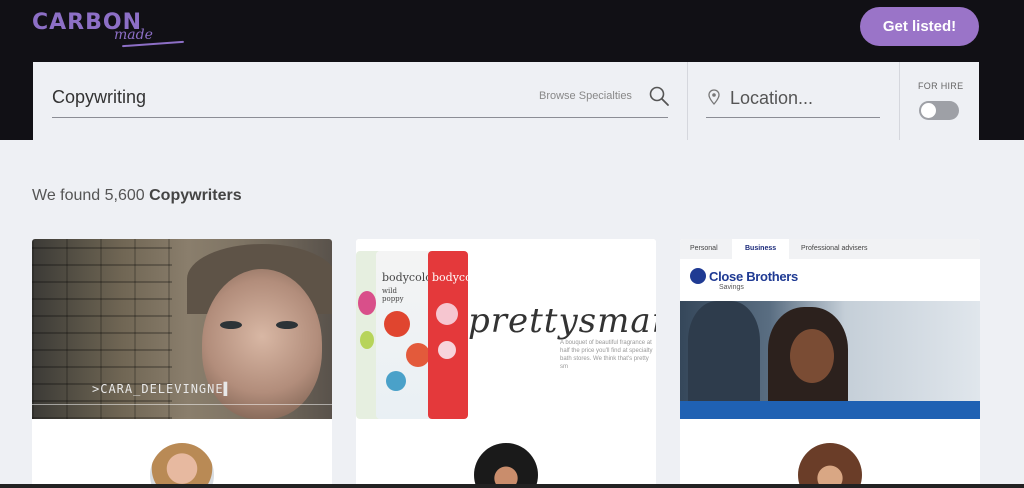  Describe the element at coordinates (262, 344) in the screenshot. I see `portrait-image` at that location.